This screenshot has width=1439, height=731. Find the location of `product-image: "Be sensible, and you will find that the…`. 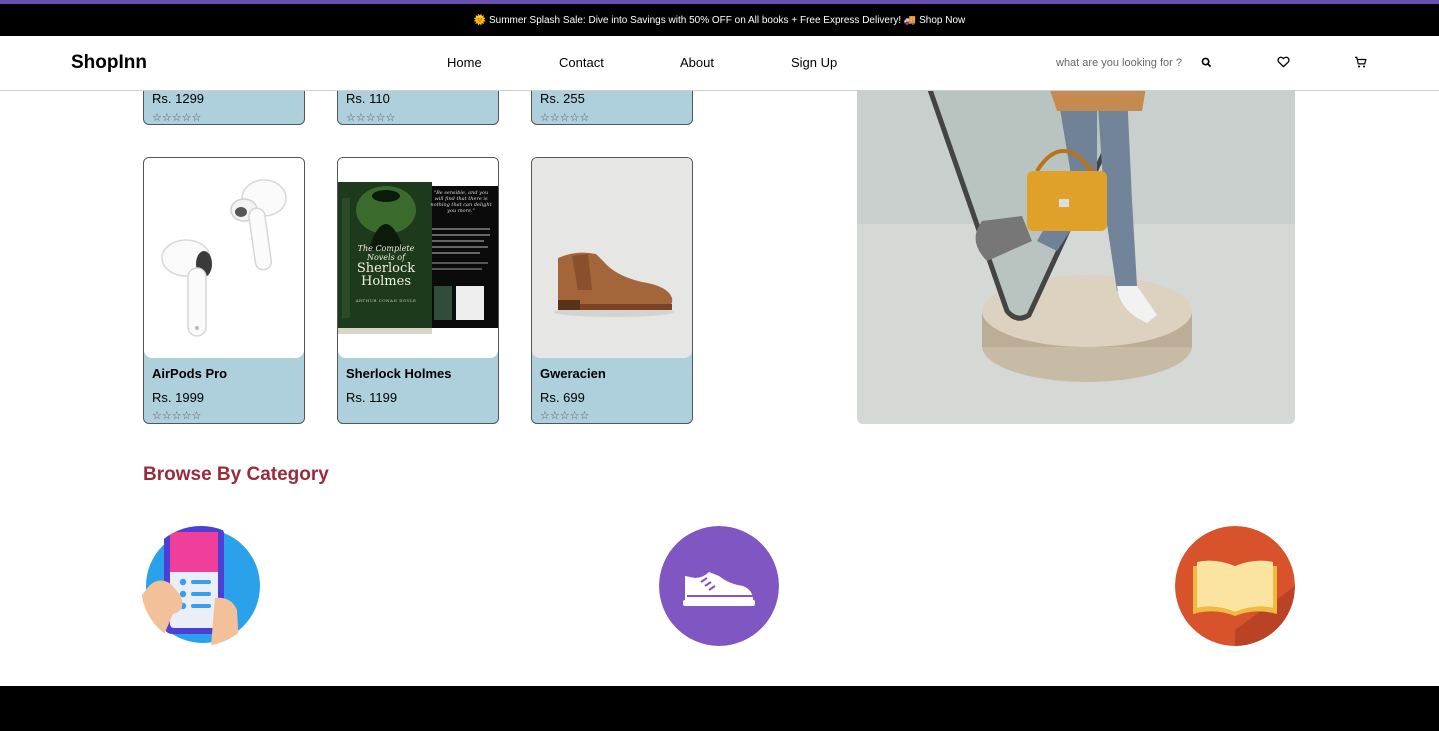

product-image: "Be sensible, and you will find that the… is located at coordinates (418, 258).